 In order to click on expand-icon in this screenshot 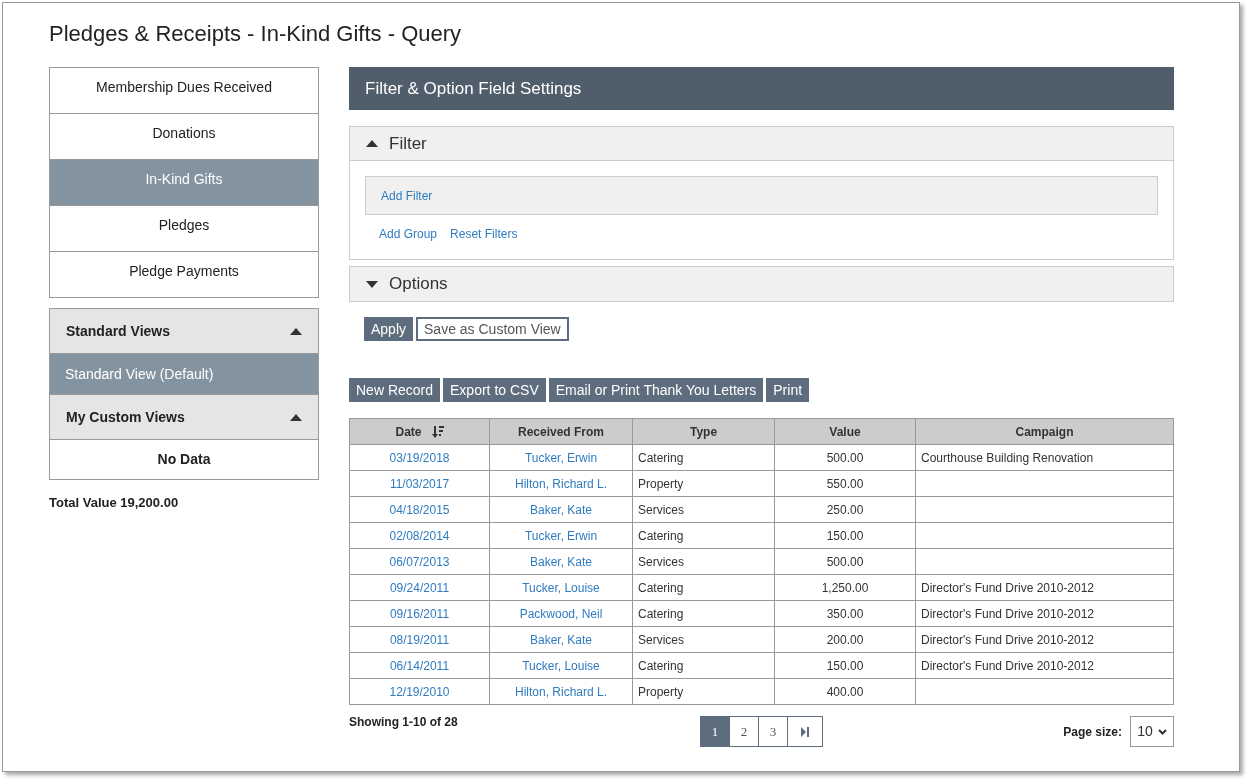, I will do `click(372, 284)`.